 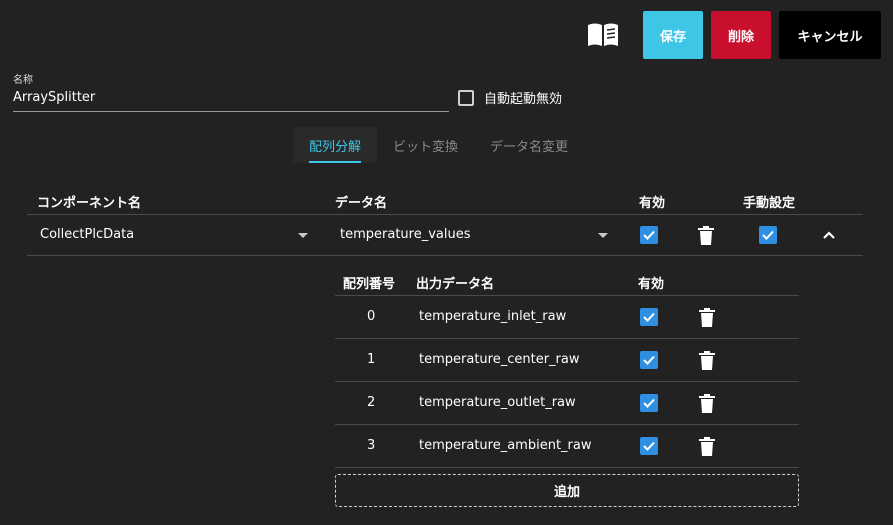 I want to click on cancel-button: キャンセル, so click(x=830, y=35).